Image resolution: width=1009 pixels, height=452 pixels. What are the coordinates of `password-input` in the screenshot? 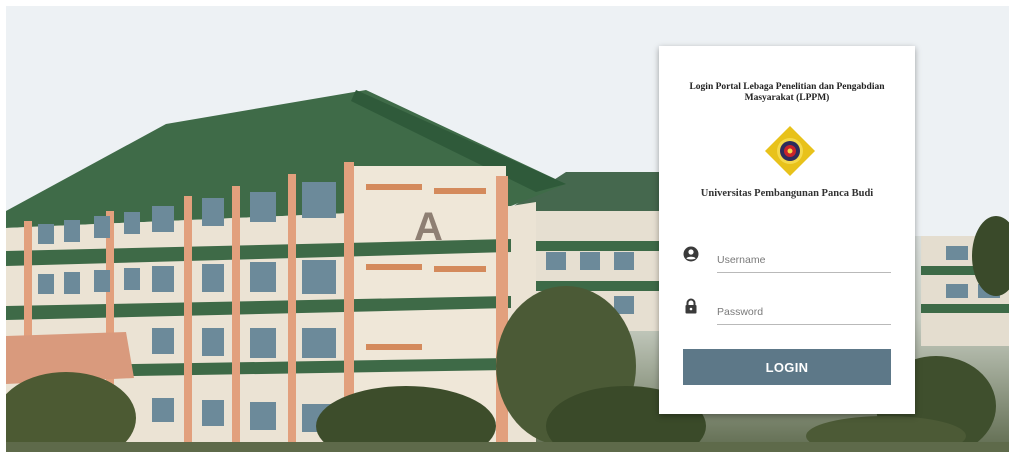 It's located at (804, 312).